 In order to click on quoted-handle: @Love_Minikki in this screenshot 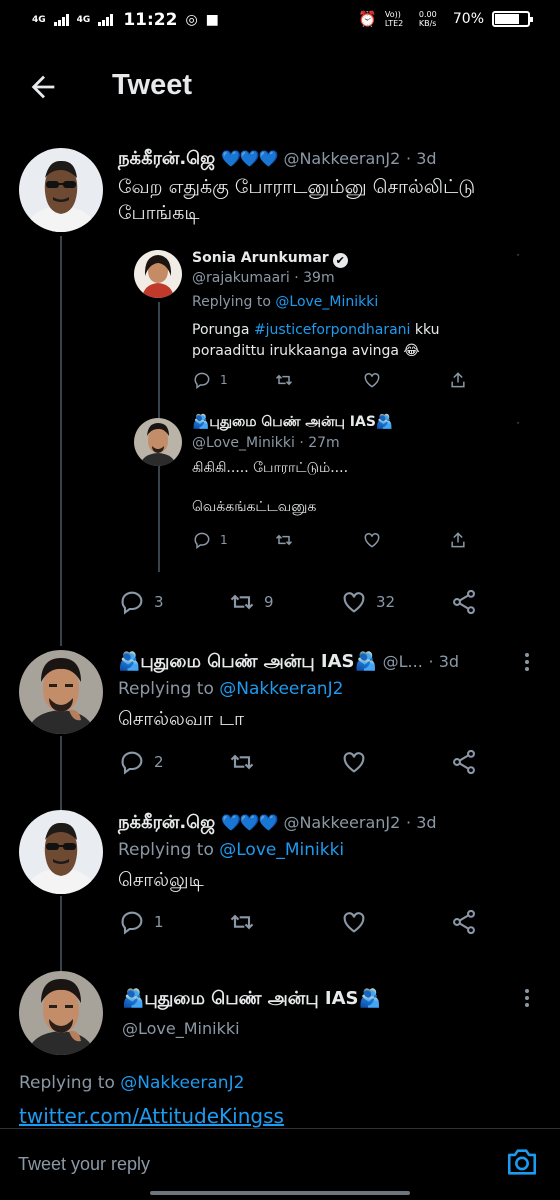, I will do `click(243, 443)`.